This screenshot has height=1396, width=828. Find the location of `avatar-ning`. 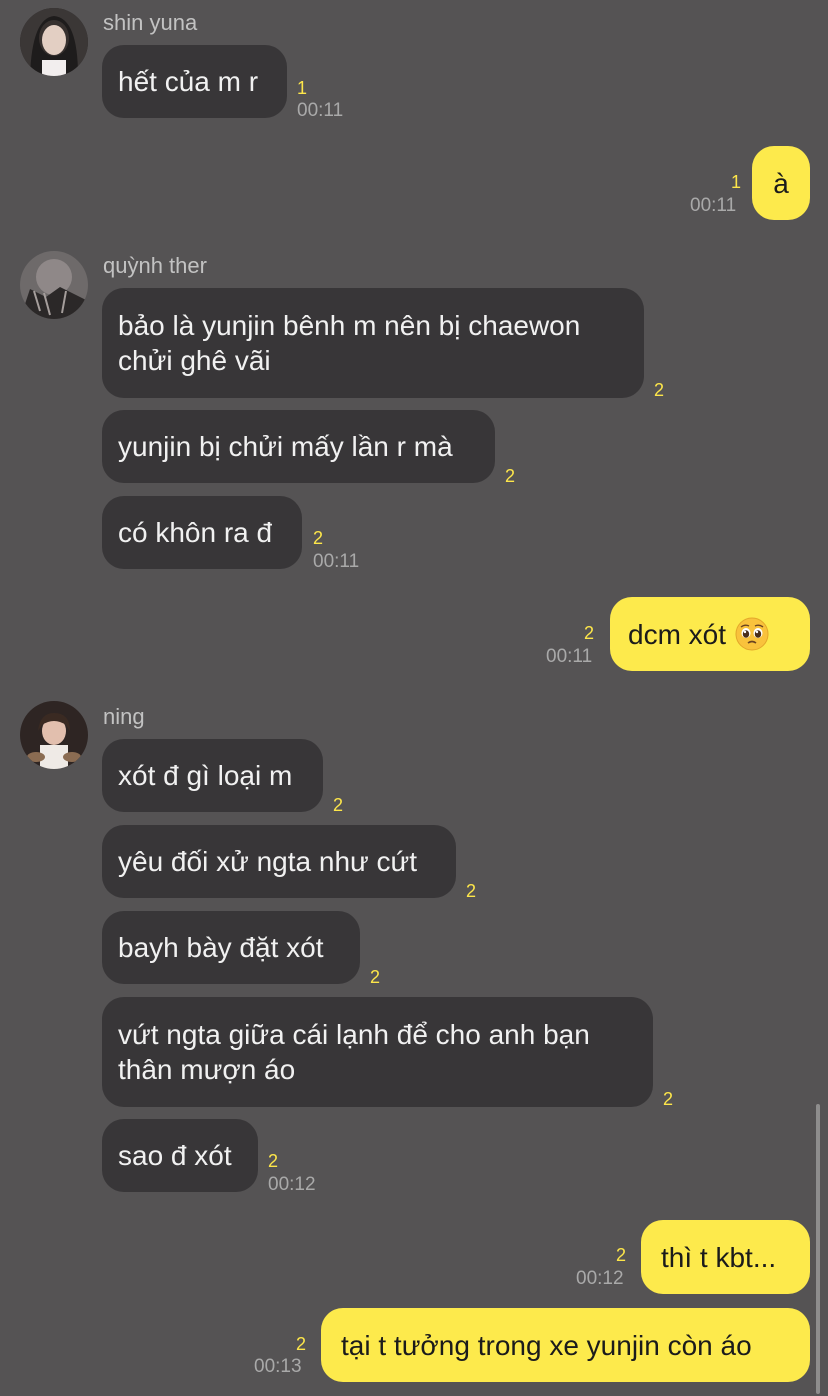

avatar-ning is located at coordinates (54, 735).